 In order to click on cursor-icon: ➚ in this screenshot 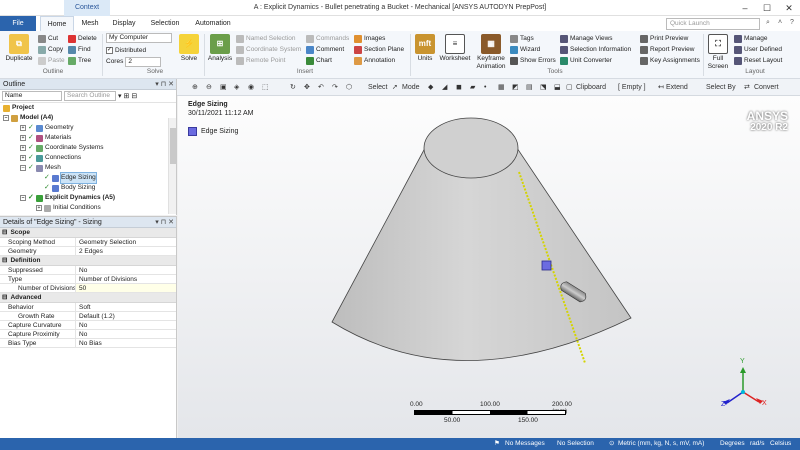, I will do `click(395, 87)`.